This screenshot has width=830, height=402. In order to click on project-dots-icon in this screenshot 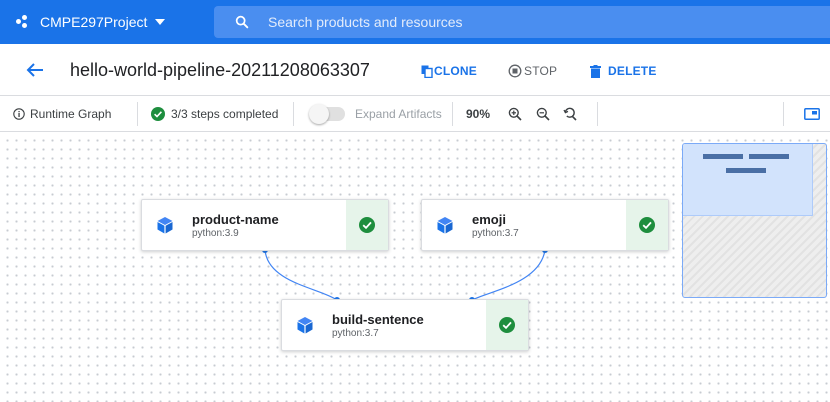, I will do `click(24, 22)`.